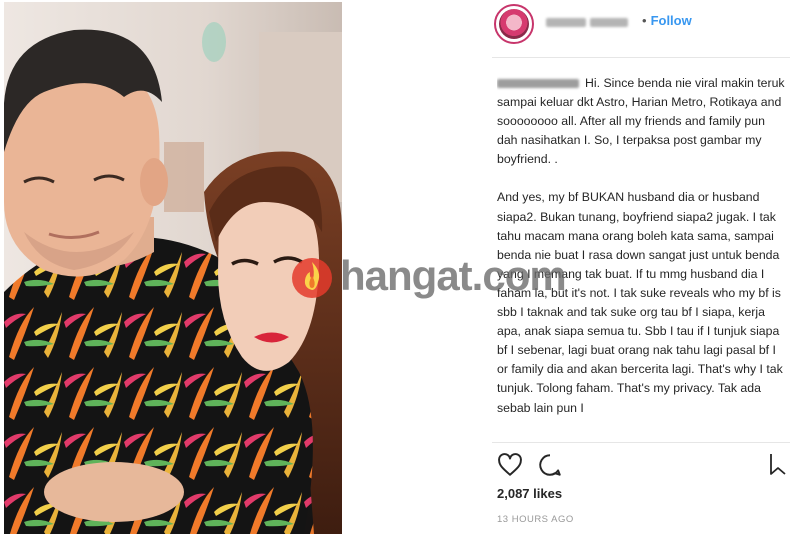 Image resolution: width=790 pixels, height=538 pixels. I want to click on flame-icon, so click(312, 278).